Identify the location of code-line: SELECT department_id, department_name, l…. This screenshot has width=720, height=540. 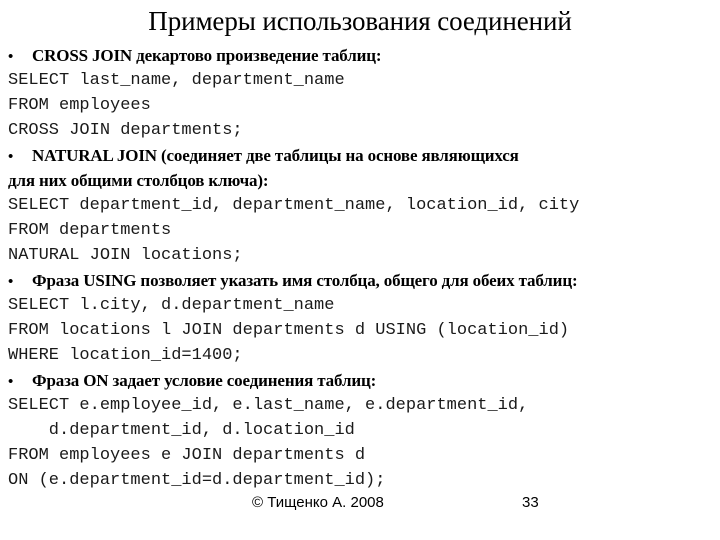
(294, 205).